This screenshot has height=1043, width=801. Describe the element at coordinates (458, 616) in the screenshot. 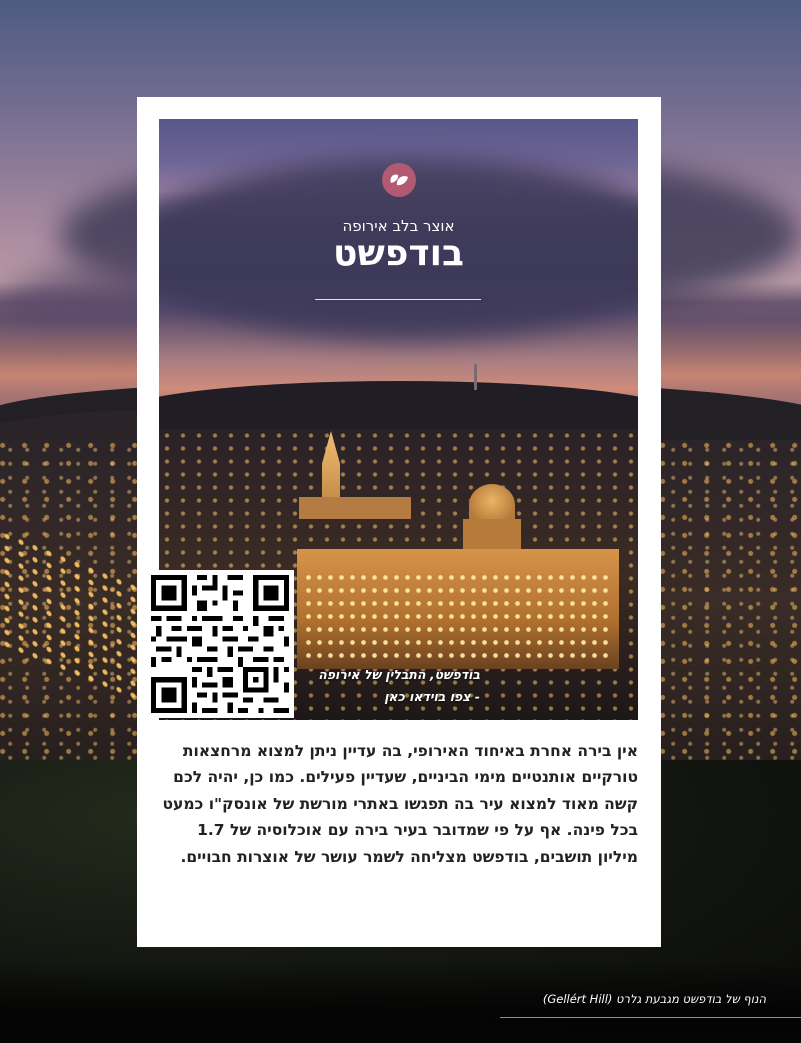

I see `photo-windows` at that location.